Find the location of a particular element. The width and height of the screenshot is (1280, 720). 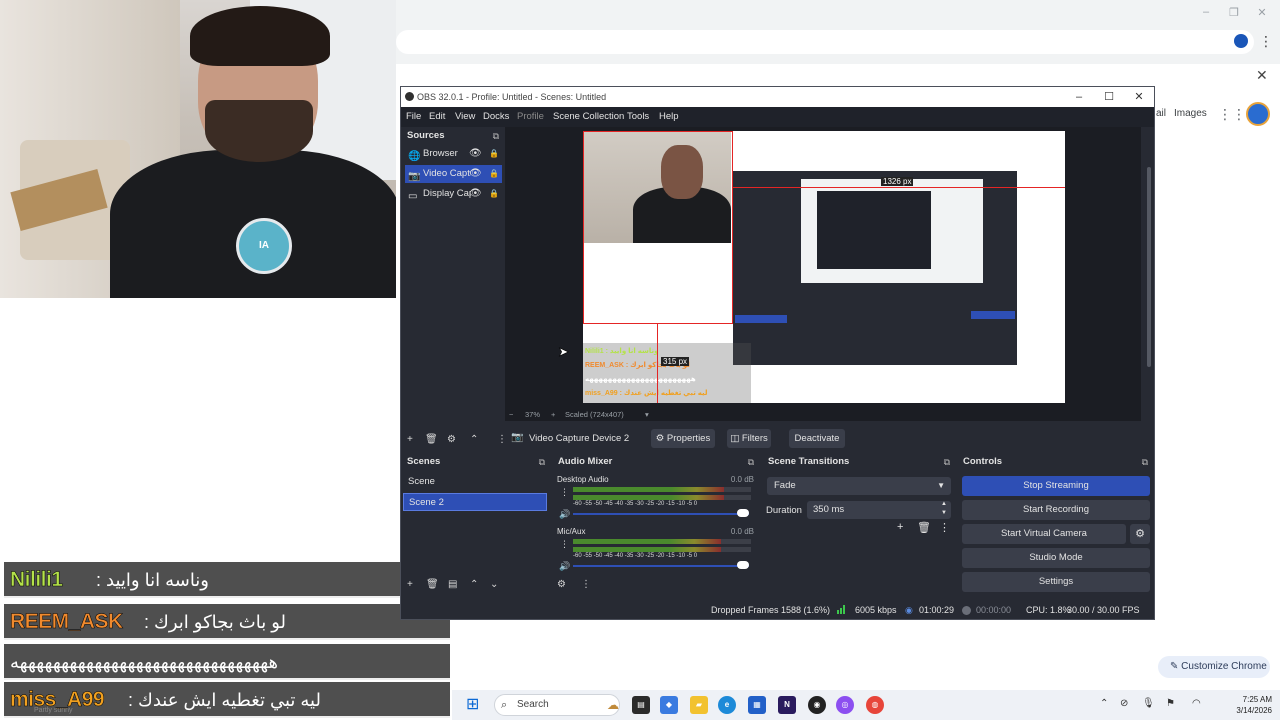

preview-scrollbar is located at coordinates (1149, 267).